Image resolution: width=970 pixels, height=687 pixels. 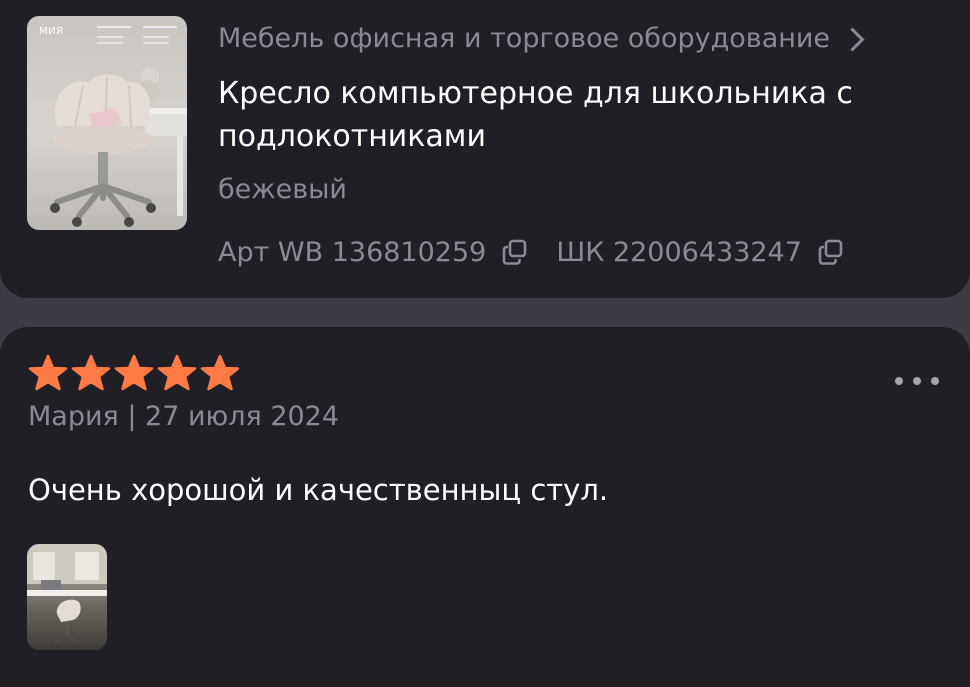 What do you see at coordinates (67, 594) in the screenshot?
I see `review-photo-image` at bounding box center [67, 594].